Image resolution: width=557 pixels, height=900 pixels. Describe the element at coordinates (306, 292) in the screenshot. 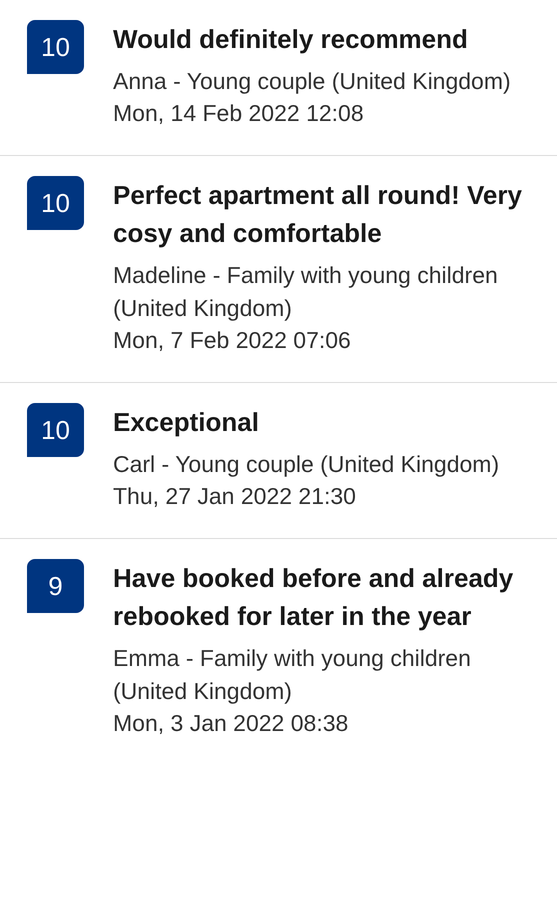

I see `reviewer-info: Madeline - Family with young children (United Kingdom)` at that location.